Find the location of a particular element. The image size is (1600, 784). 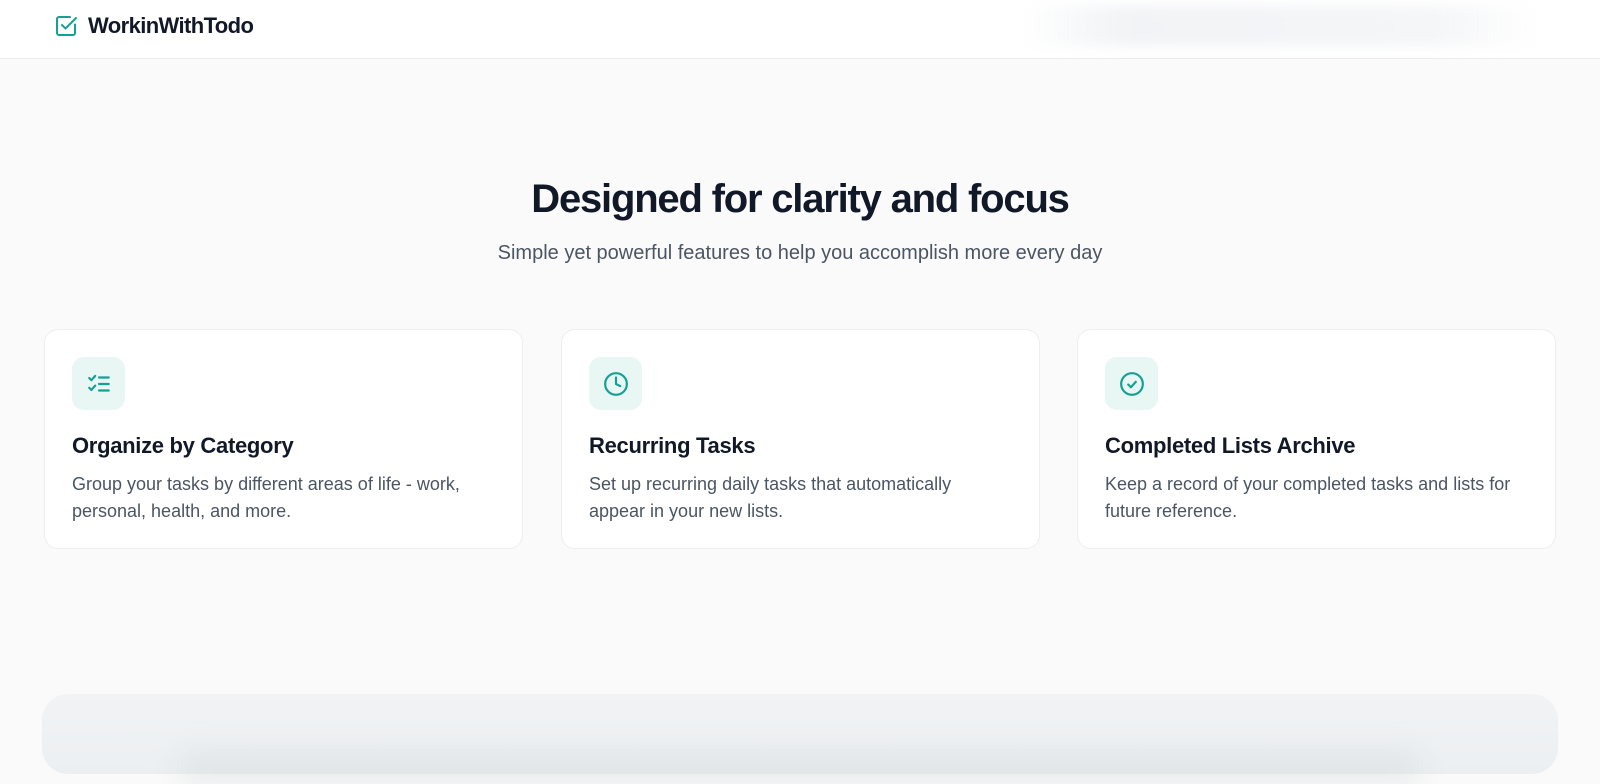

checkbox-check-icon is located at coordinates (66, 26).